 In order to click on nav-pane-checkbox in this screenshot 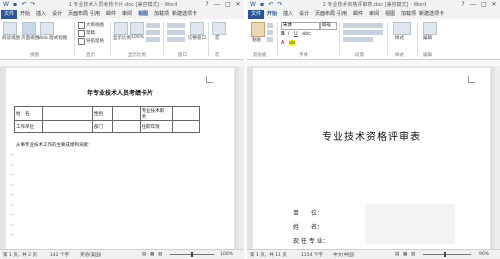, I will do `click(81, 41)`.